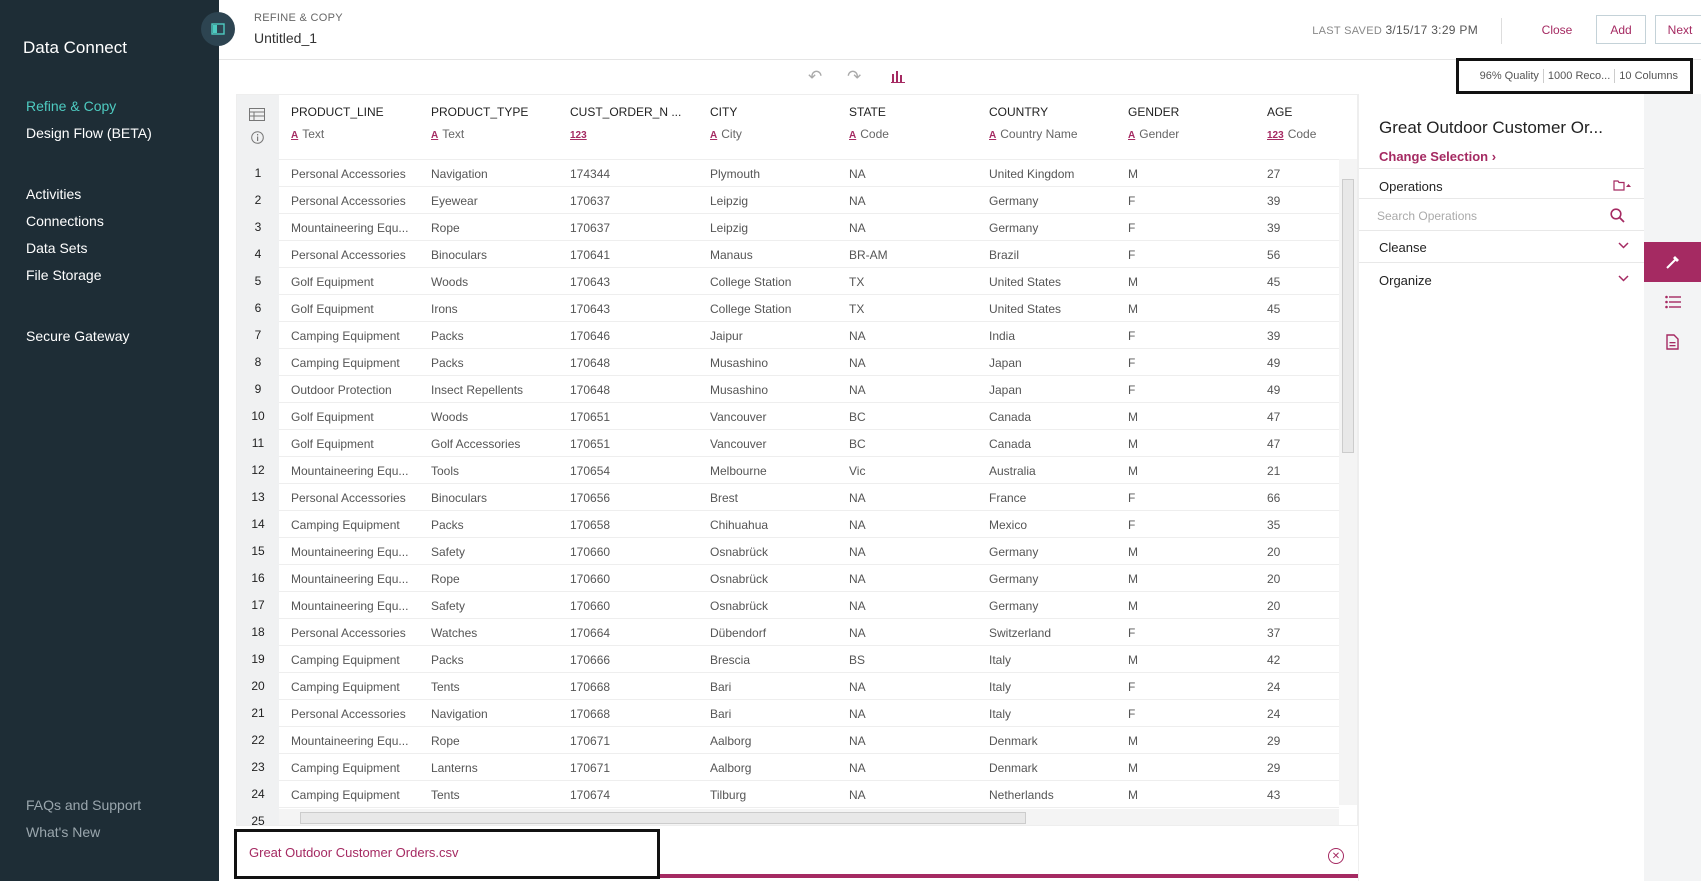  What do you see at coordinates (1303, 525) in the screenshot?
I see `table-cell: 35` at bounding box center [1303, 525].